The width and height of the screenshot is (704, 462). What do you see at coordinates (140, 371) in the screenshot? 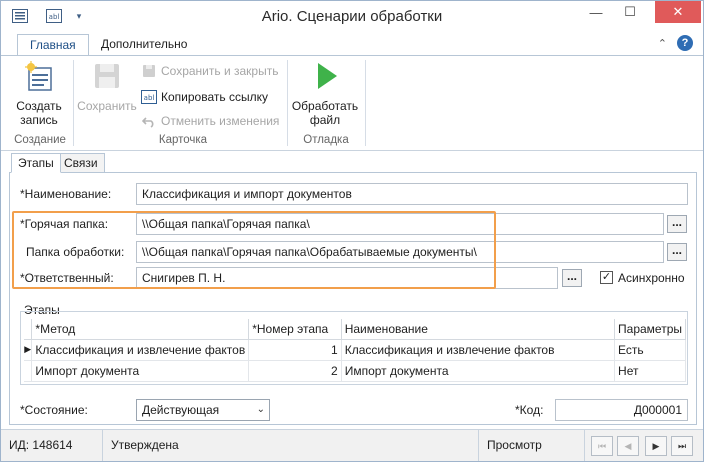
I see `cell-method: Импорт документа` at bounding box center [140, 371].